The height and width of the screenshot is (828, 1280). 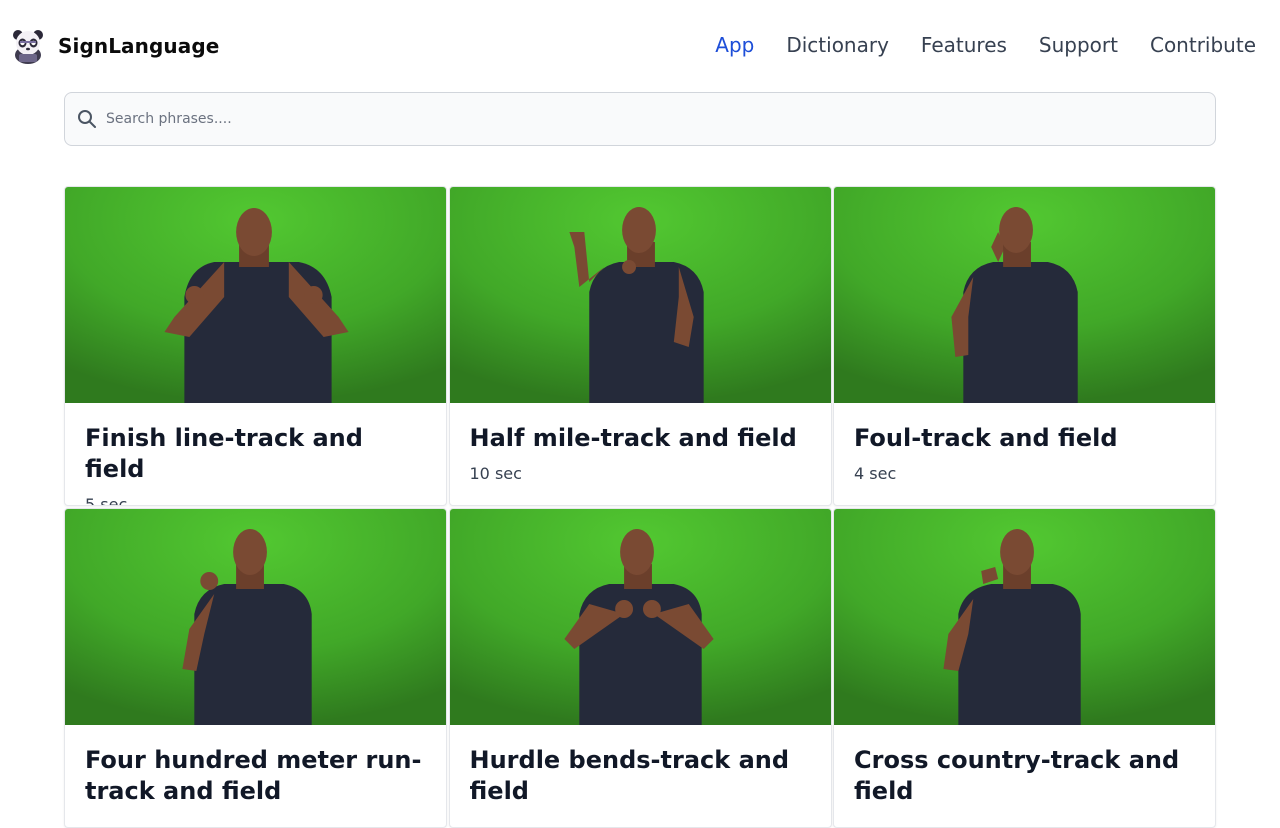 I want to click on phrase-card: Four hundred meter run-track and field, so click(x=255, y=668).